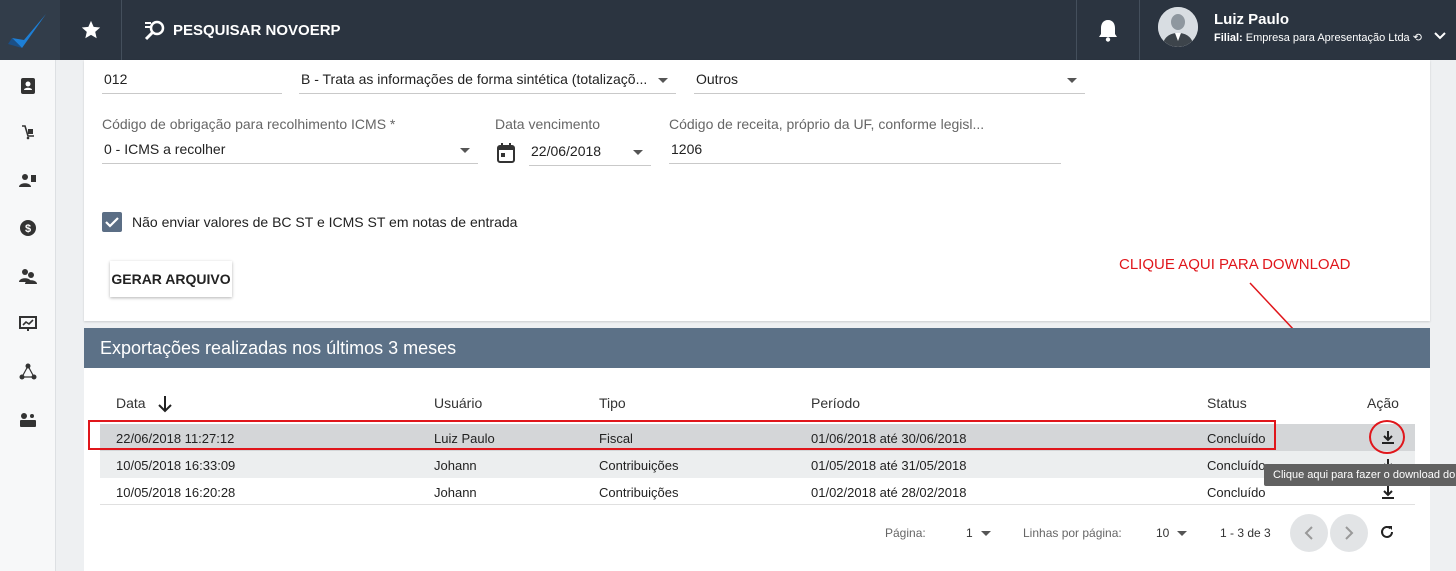 This screenshot has height=571, width=1456. What do you see at coordinates (28, 420) in the screenshot?
I see `settings-icon` at bounding box center [28, 420].